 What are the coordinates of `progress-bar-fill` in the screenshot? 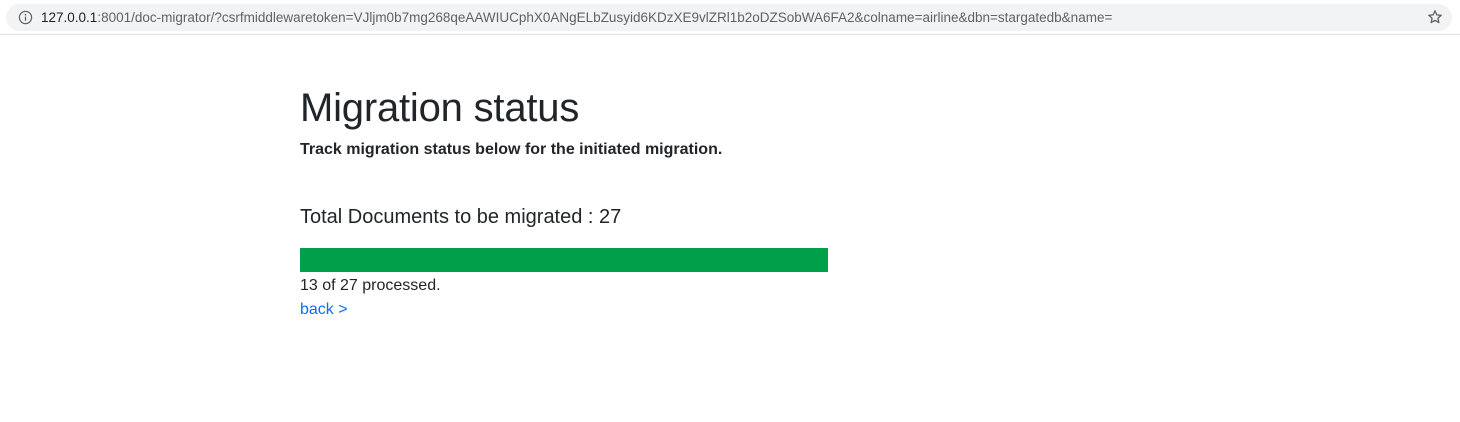 It's located at (564, 260).